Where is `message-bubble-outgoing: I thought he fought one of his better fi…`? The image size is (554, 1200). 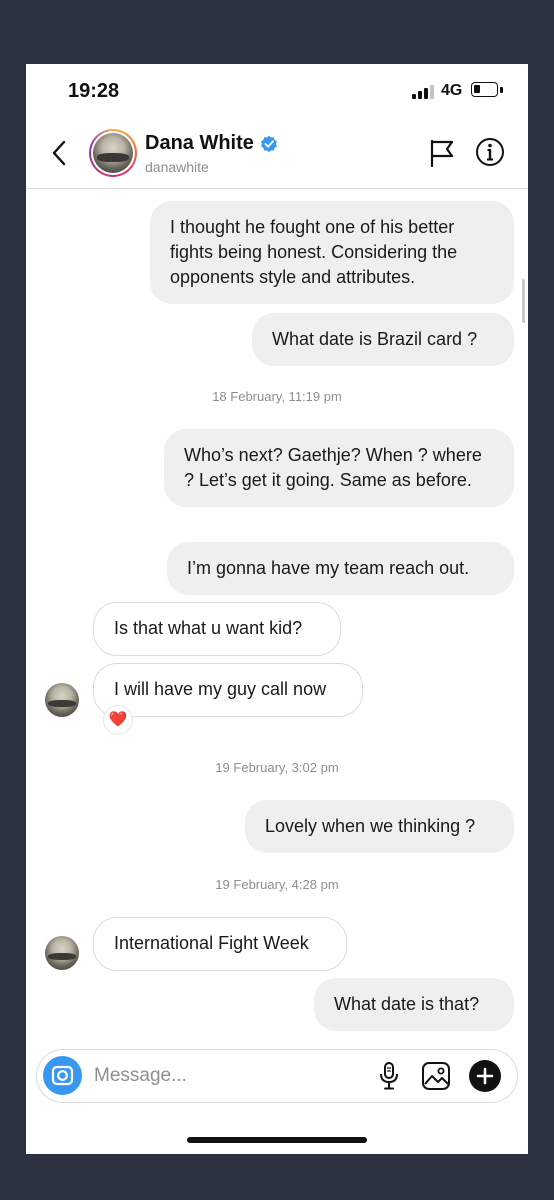 message-bubble-outgoing: I thought he fought one of his better fi… is located at coordinates (332, 252).